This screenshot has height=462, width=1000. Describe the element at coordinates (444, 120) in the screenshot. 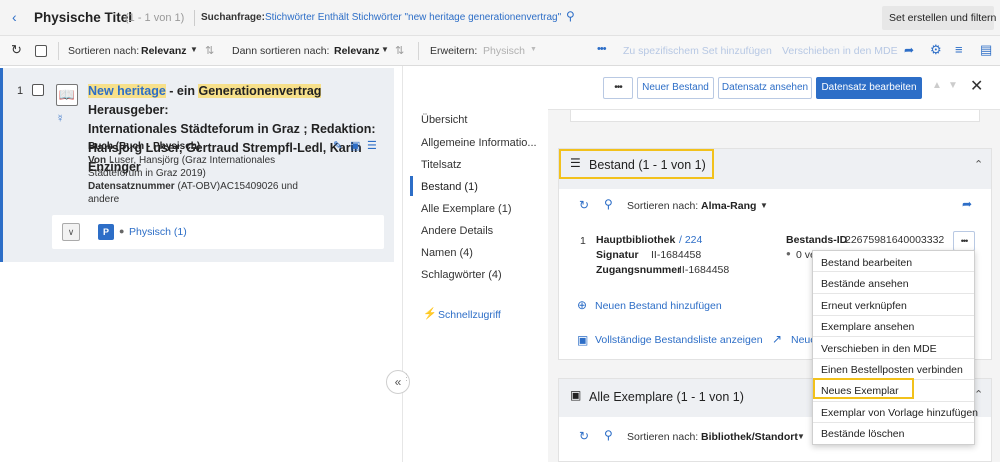

I see `nav-item-overview: Übersicht` at that location.